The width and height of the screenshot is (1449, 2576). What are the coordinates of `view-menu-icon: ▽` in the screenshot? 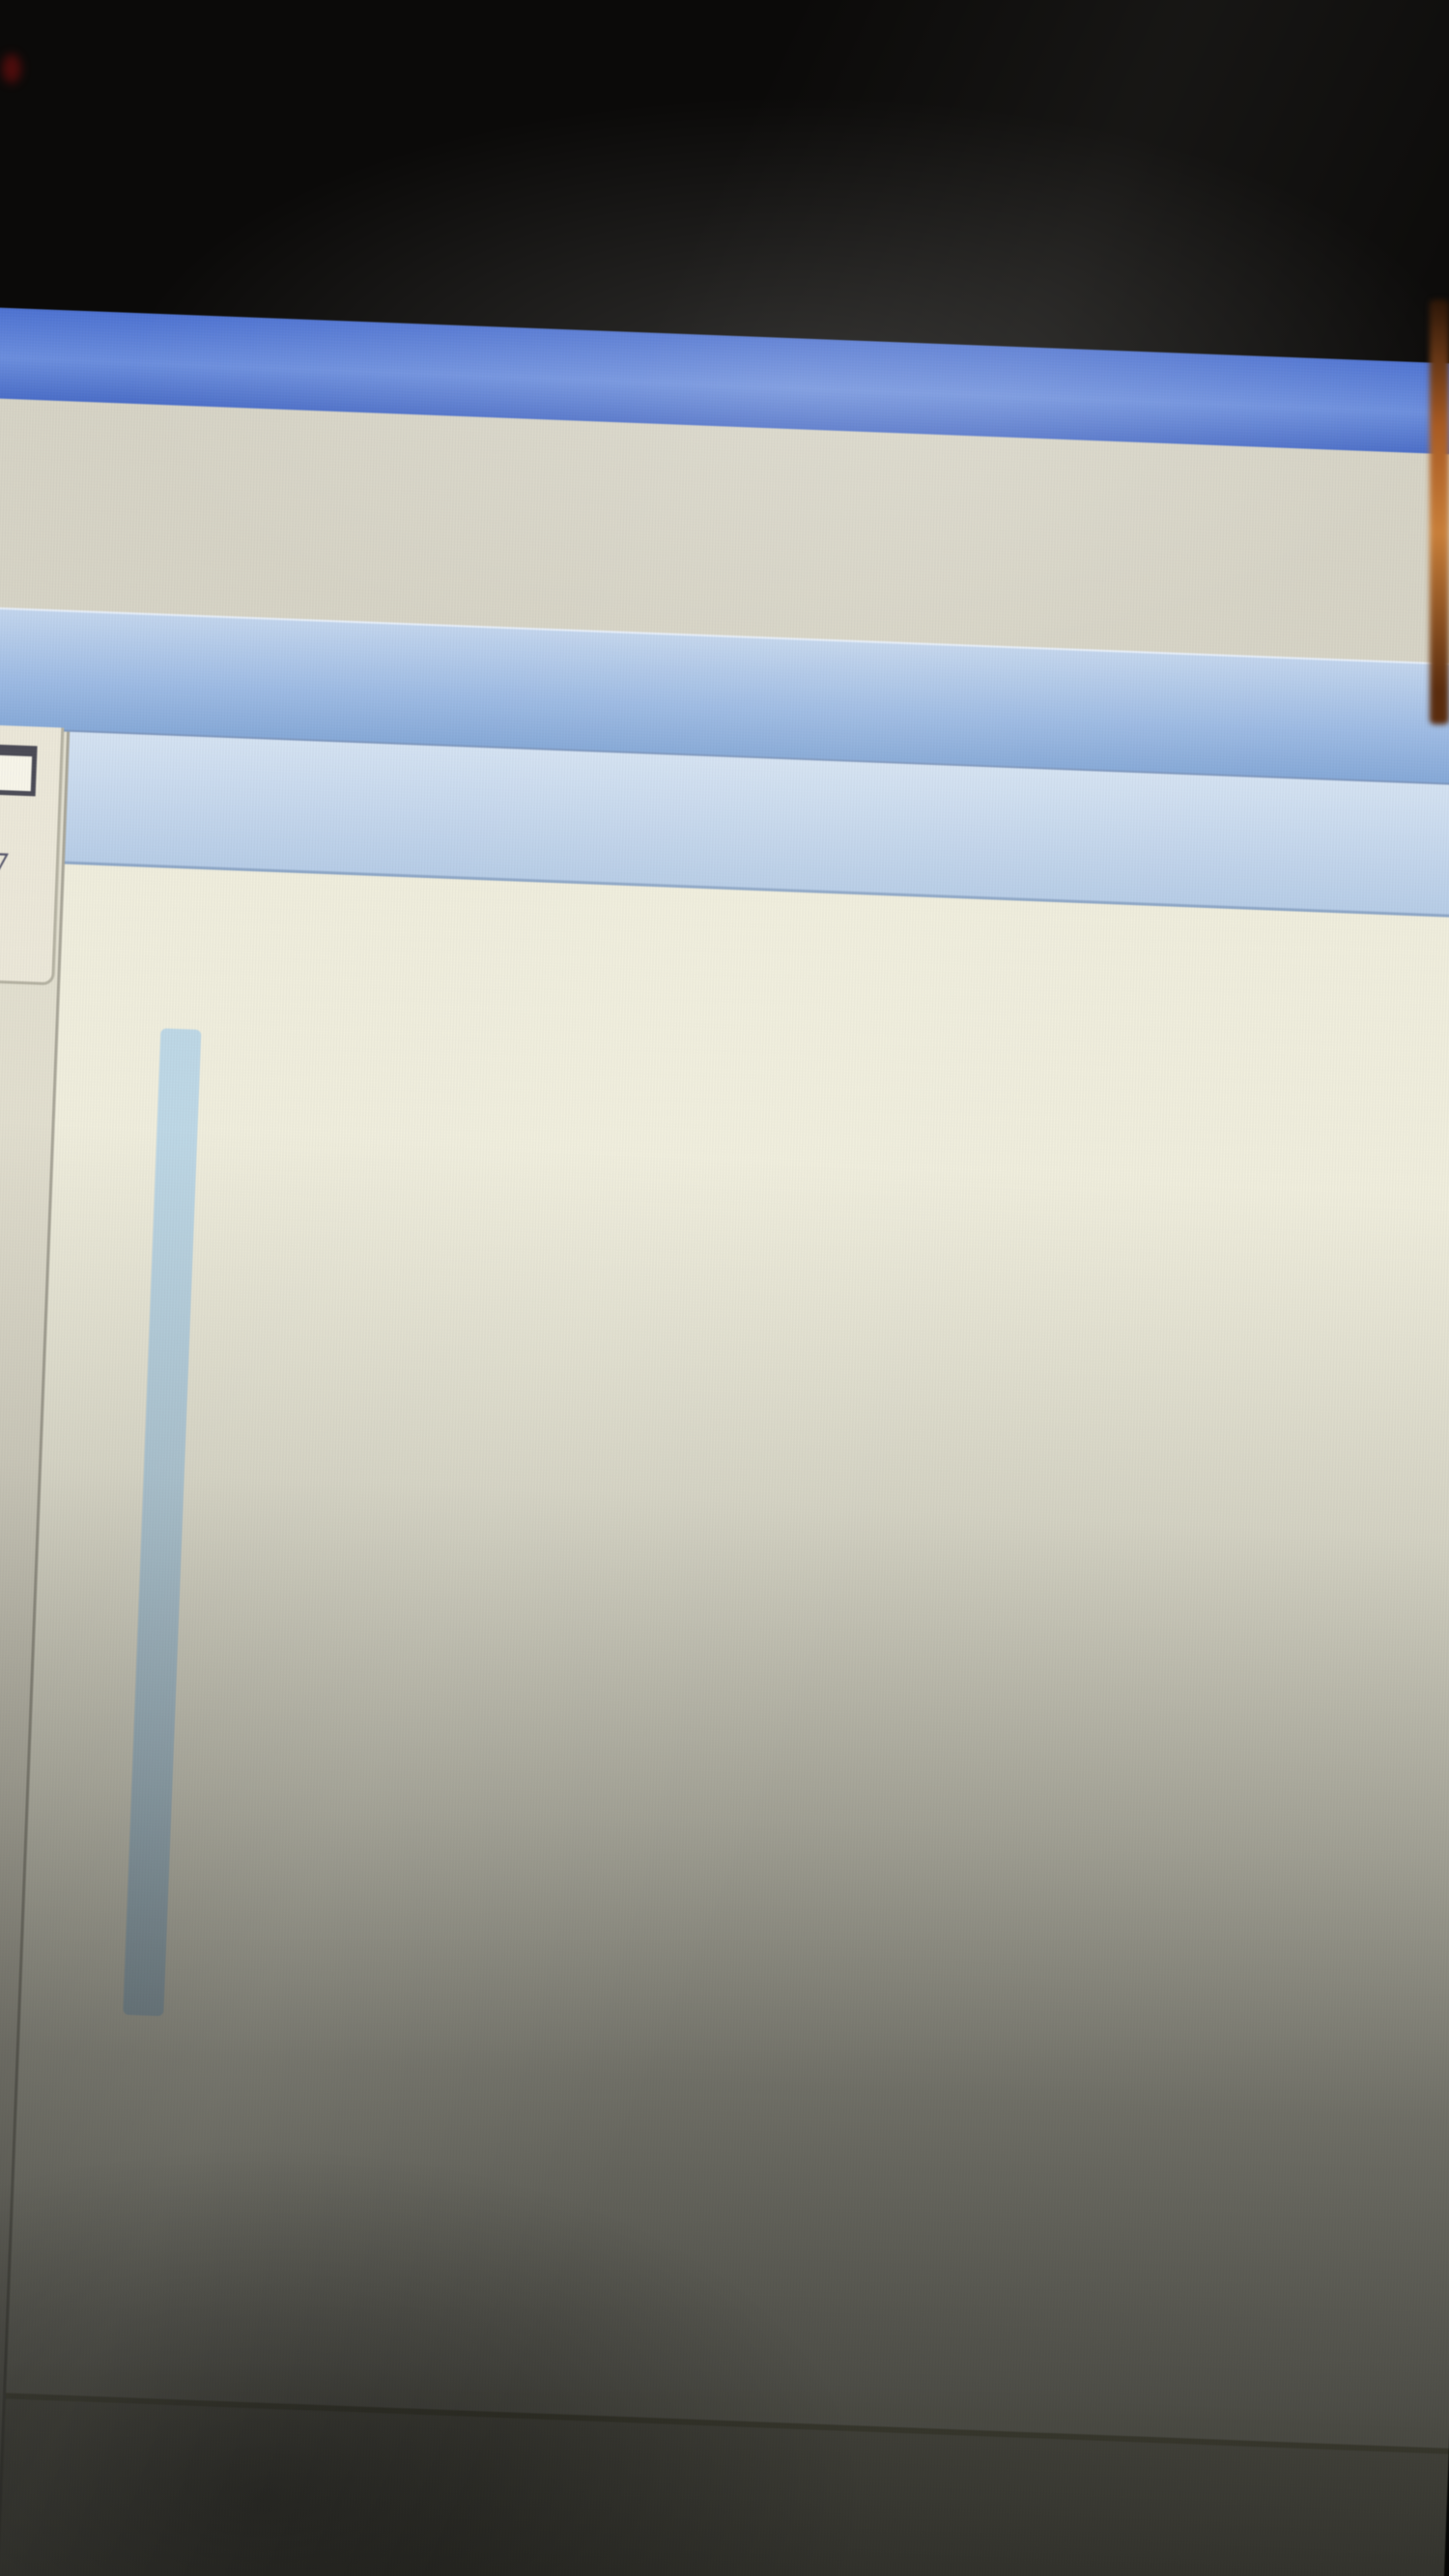 It's located at (28, 866).